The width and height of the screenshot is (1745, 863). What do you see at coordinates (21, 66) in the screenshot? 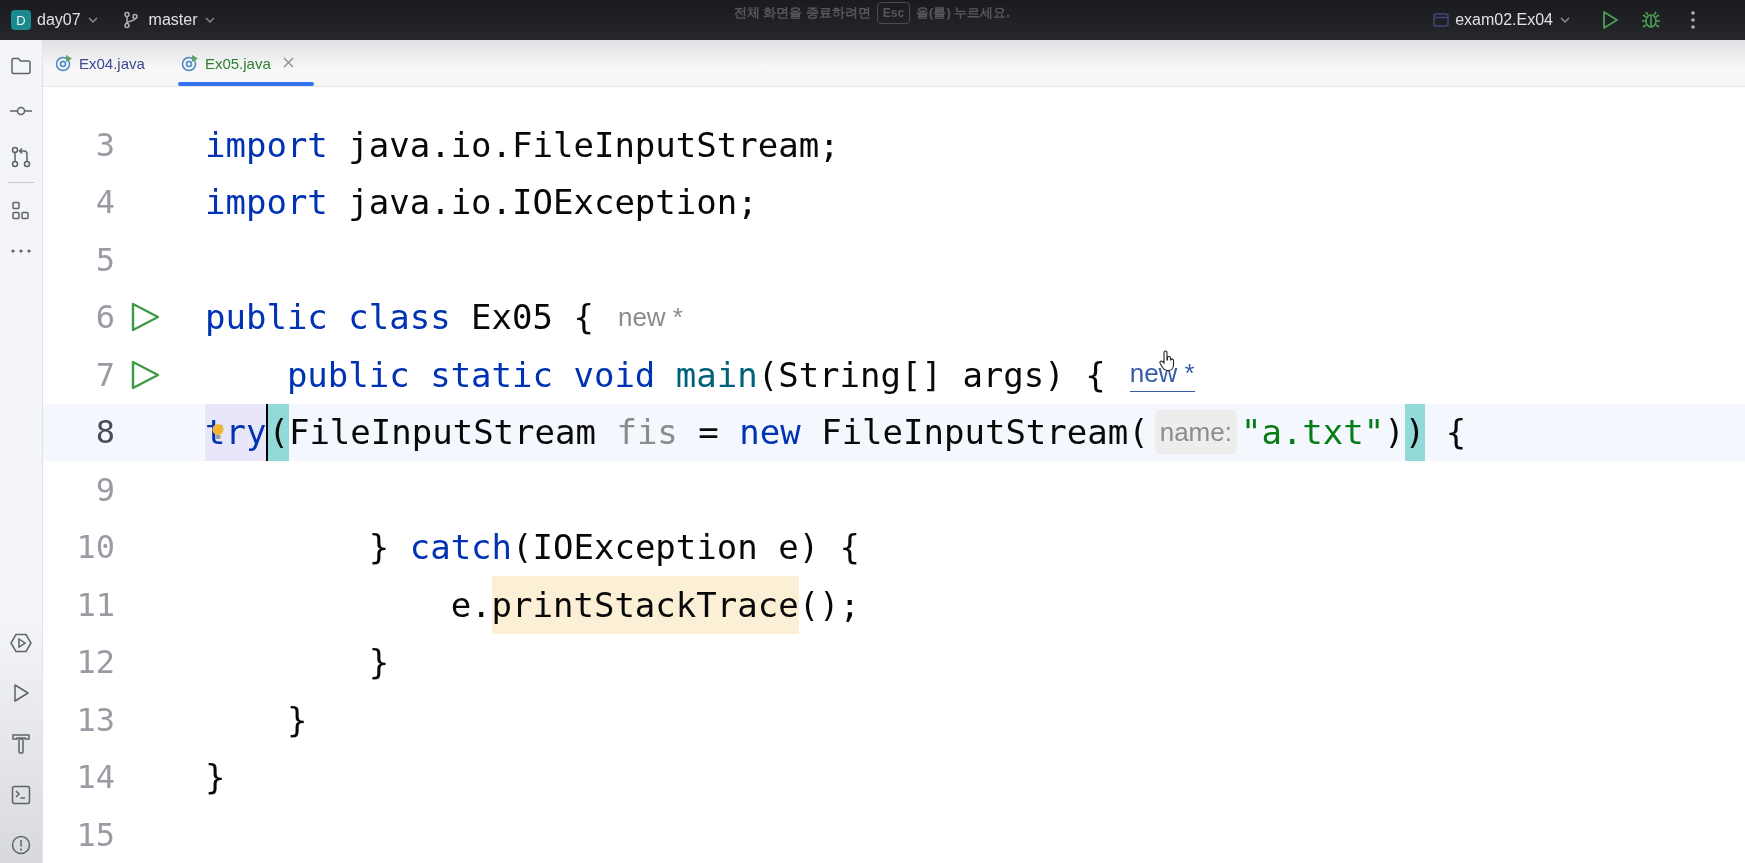
I see `folder-icon` at bounding box center [21, 66].